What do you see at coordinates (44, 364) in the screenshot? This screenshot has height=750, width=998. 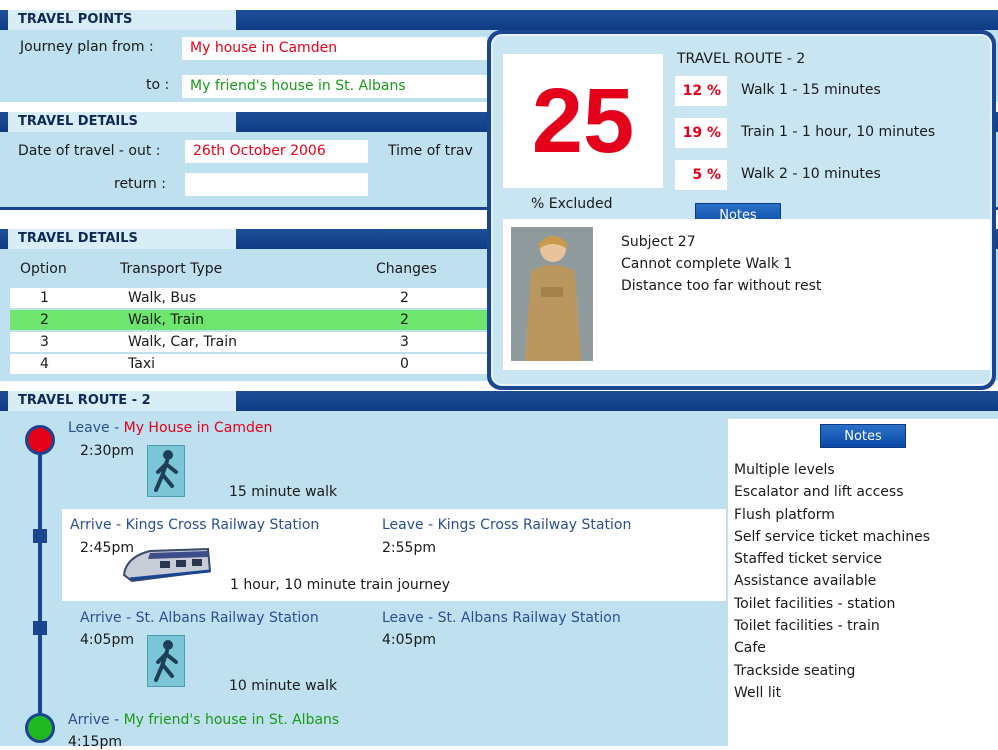 I see `row-option: 4` at bounding box center [44, 364].